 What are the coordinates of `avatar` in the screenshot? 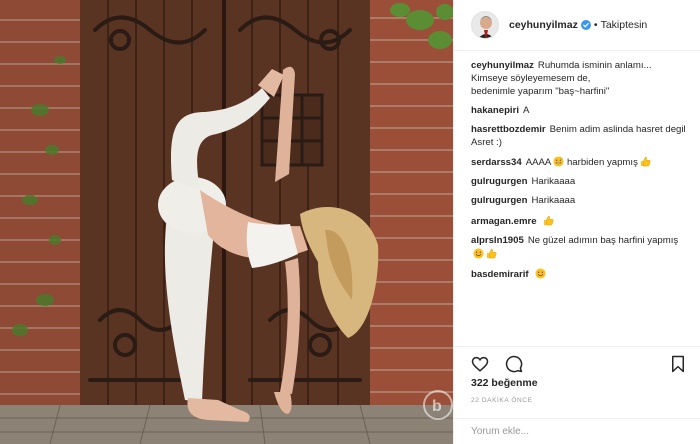 It's located at (485, 25).